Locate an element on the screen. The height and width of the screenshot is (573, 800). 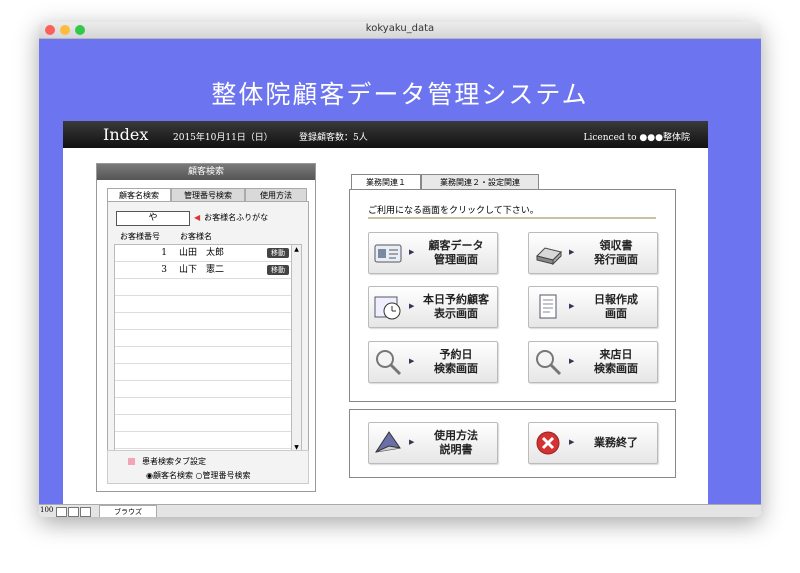
document-icon is located at coordinates (548, 306).